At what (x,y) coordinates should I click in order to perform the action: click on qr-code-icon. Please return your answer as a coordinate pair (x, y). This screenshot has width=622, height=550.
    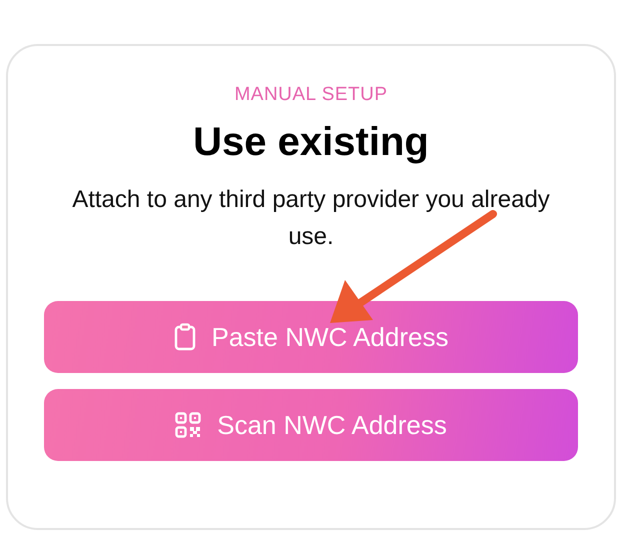
    Looking at the image, I should click on (188, 425).